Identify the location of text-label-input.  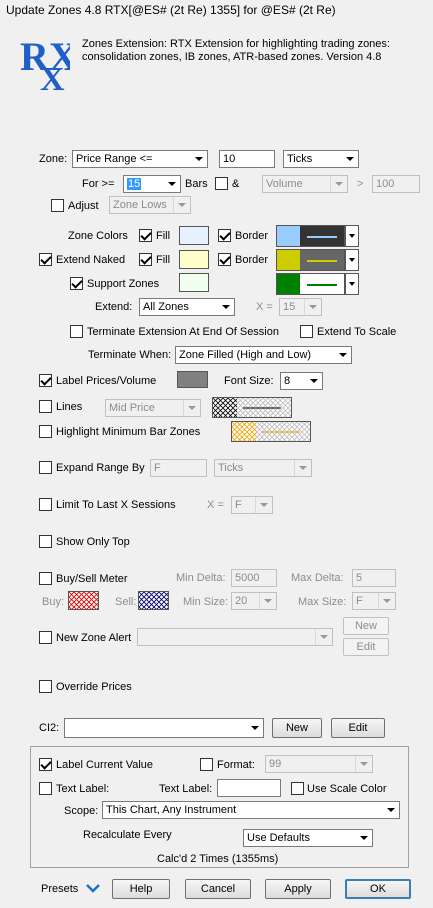
(249, 788).